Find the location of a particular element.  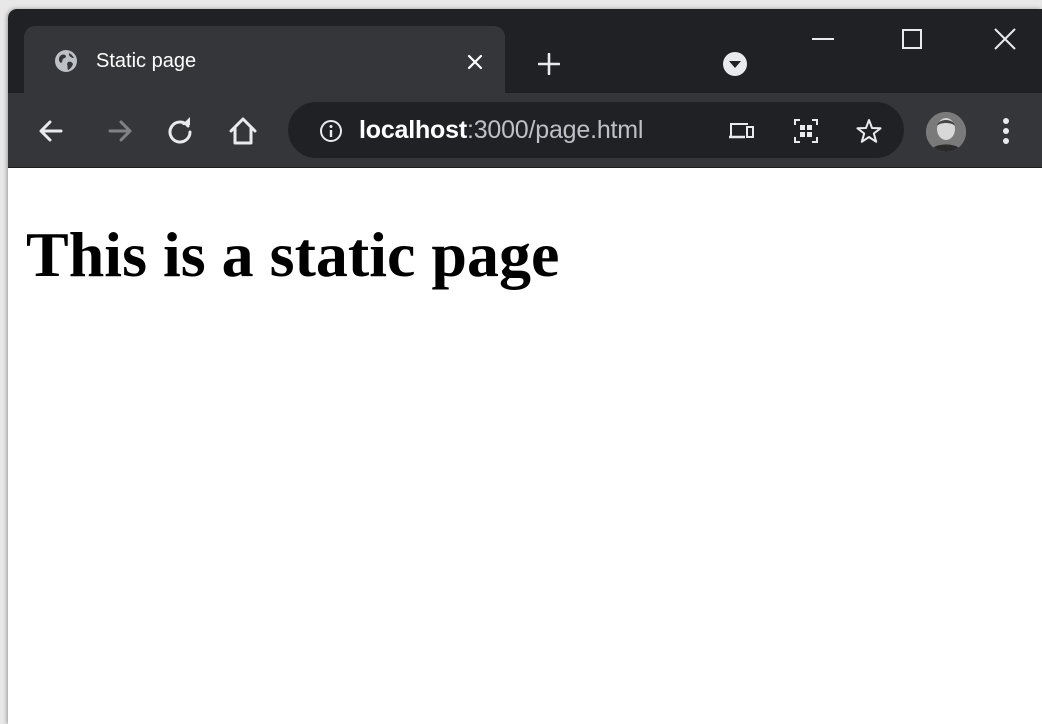

url-path: :3000/page.html is located at coordinates (555, 130).